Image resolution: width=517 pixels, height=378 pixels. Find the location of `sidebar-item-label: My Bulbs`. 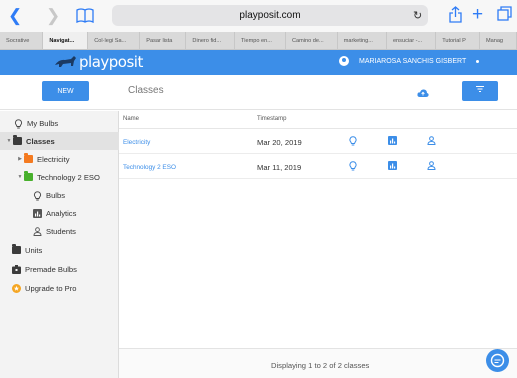

sidebar-item-label: My Bulbs is located at coordinates (43, 123).